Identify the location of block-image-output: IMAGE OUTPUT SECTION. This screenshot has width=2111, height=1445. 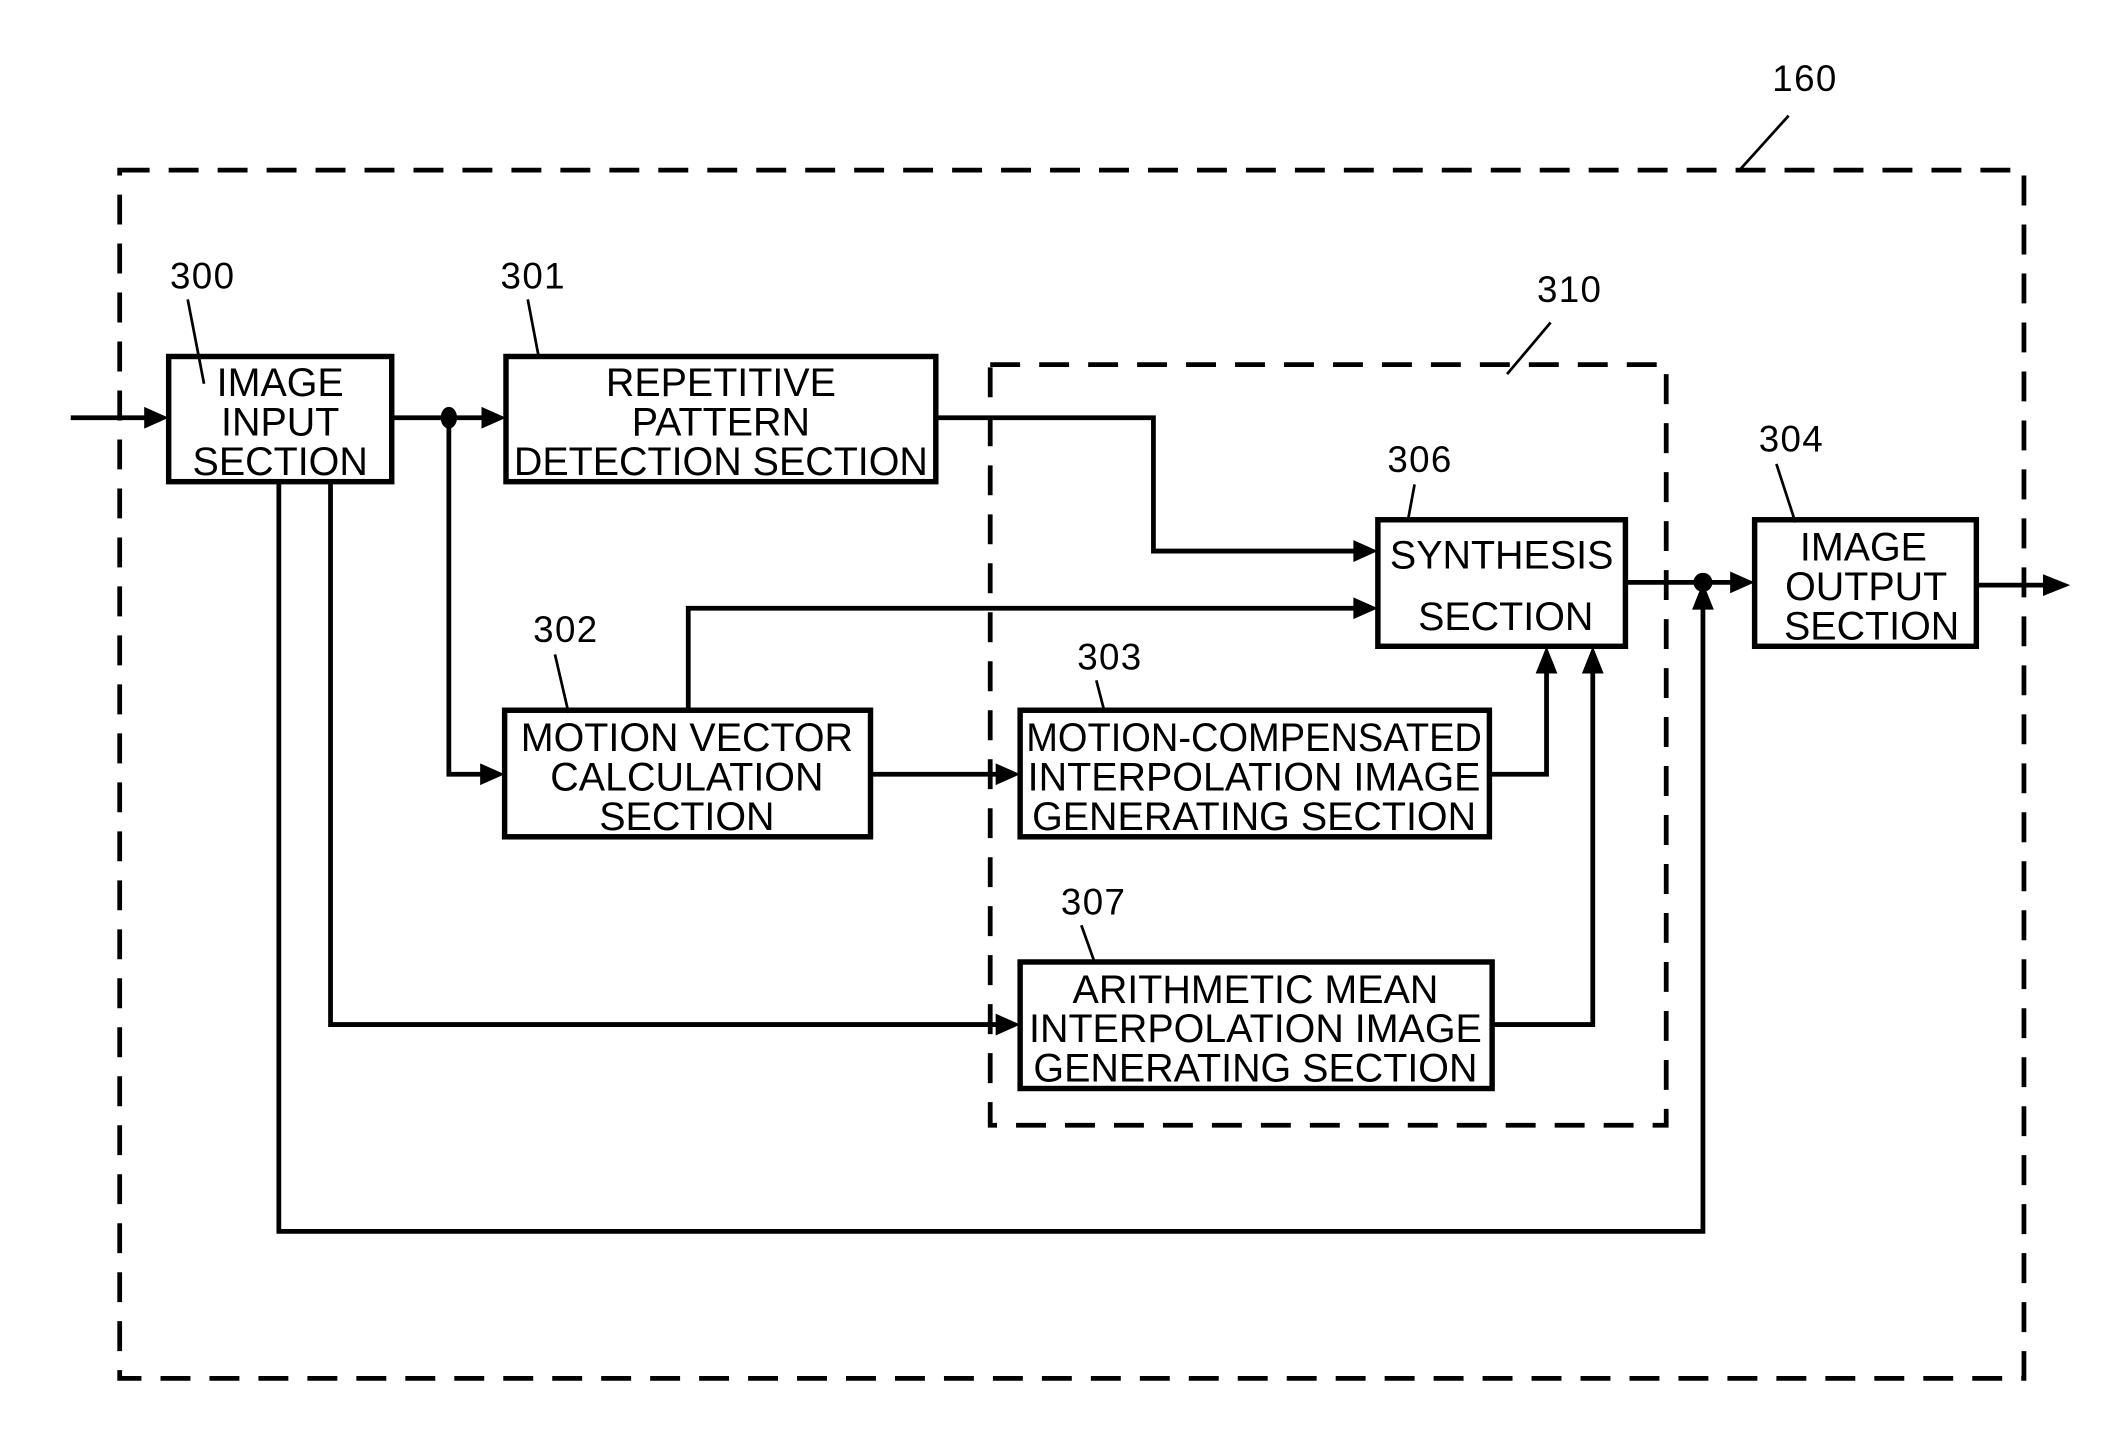
(1865, 583).